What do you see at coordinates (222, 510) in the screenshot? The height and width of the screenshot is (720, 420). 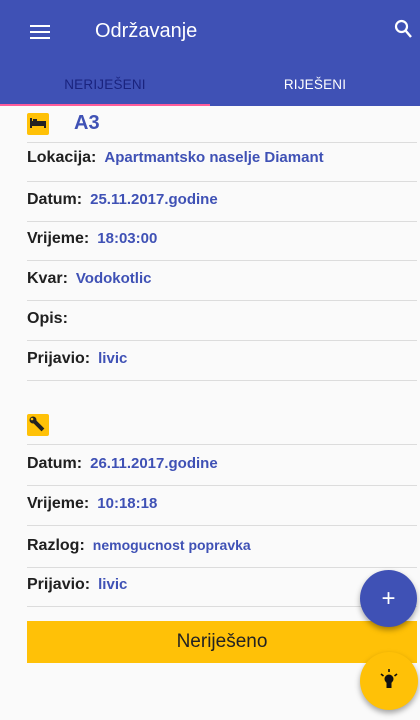 I see `field-vrijeme: Vrijeme: 10:18:18` at bounding box center [222, 510].